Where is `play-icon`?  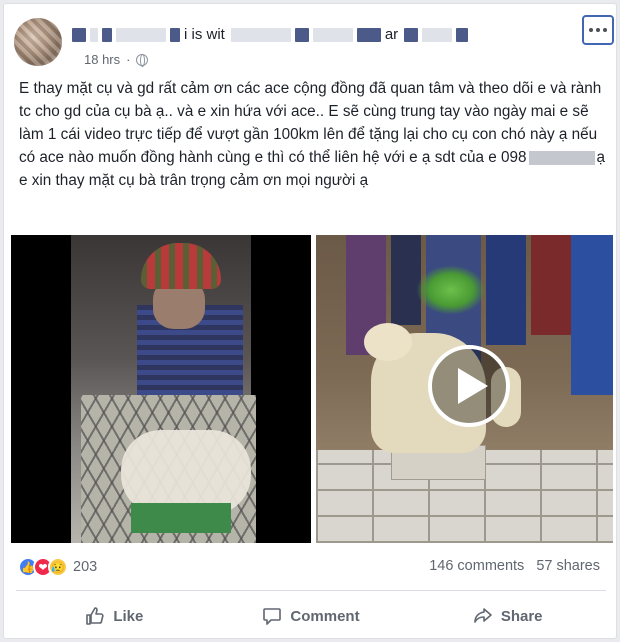 play-icon is located at coordinates (473, 386).